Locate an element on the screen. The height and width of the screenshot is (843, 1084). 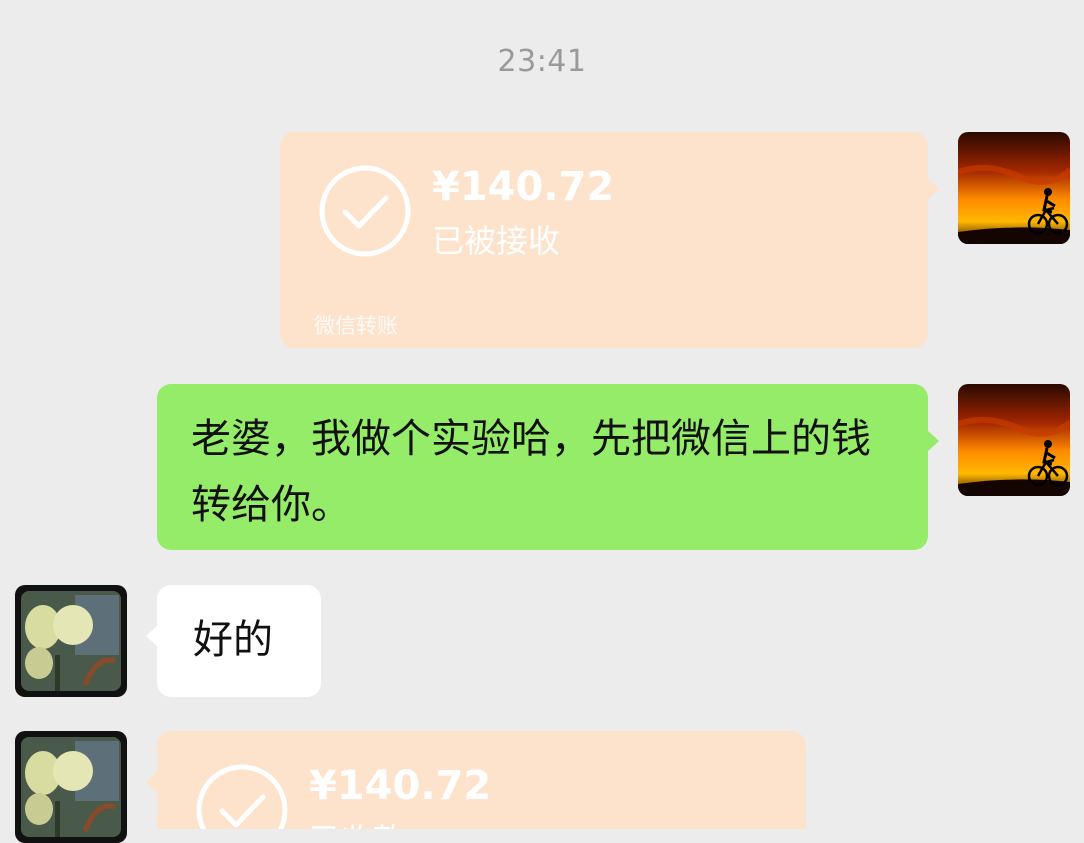
transfer-footer-label: 微信转账 is located at coordinates (356, 326).